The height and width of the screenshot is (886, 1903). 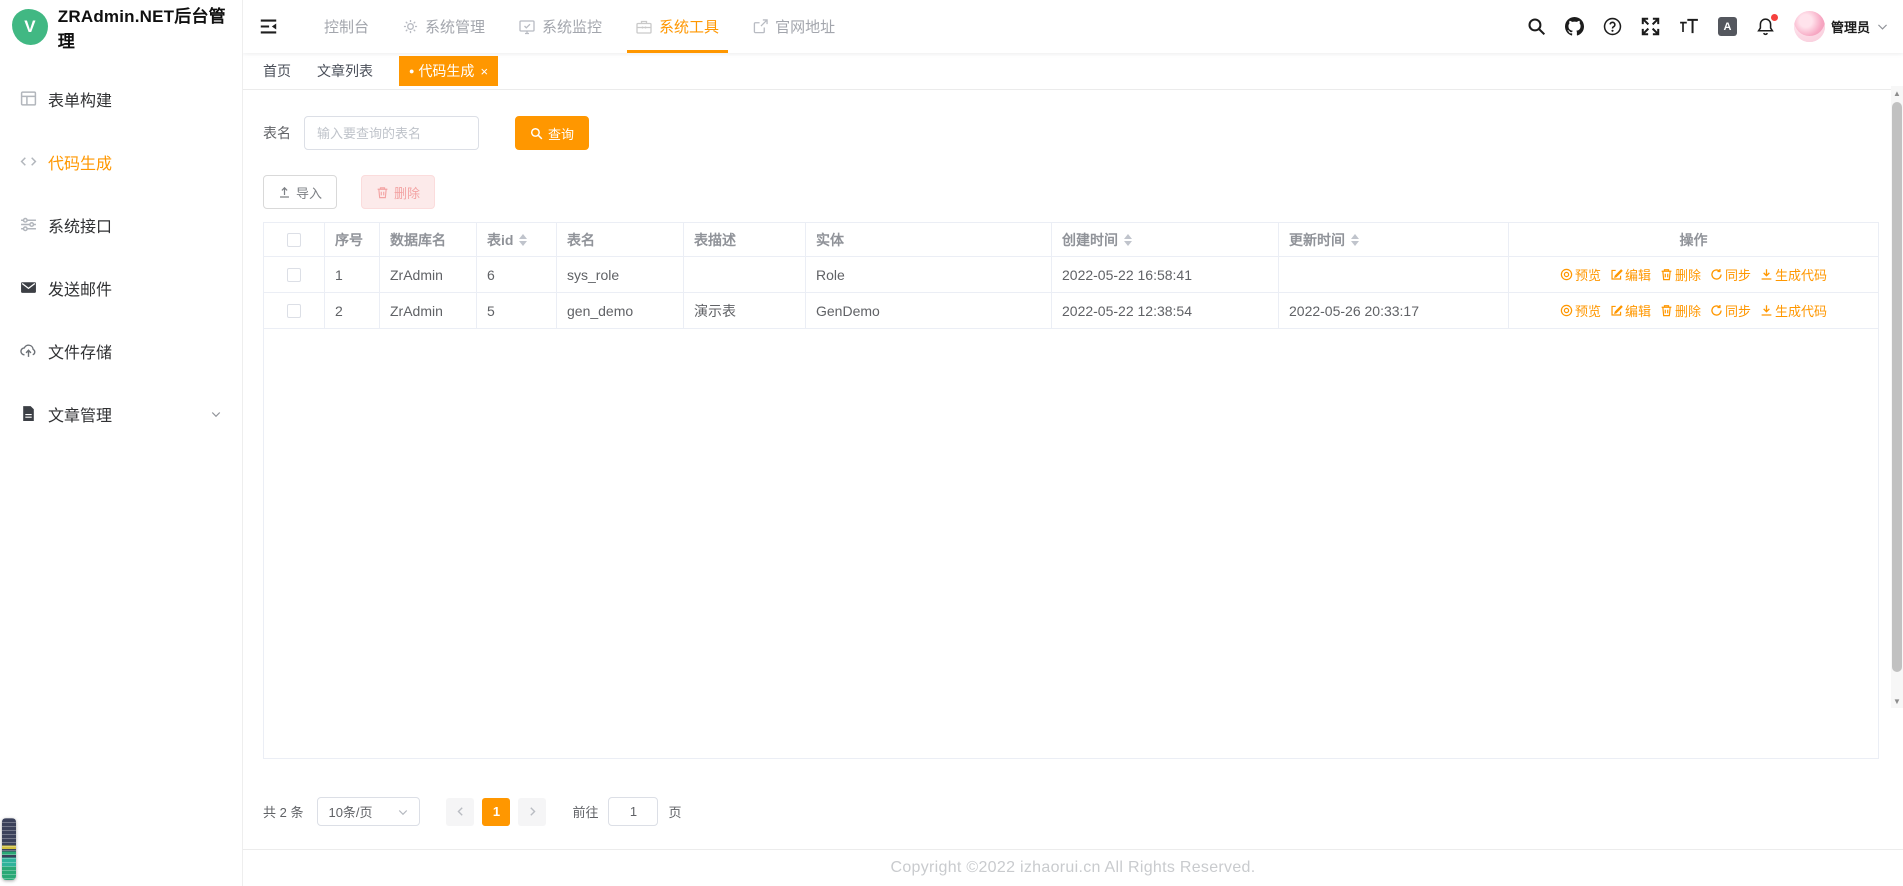 What do you see at coordinates (121, 224) in the screenshot?
I see `sidebar-item-system-api: 系统接口` at bounding box center [121, 224].